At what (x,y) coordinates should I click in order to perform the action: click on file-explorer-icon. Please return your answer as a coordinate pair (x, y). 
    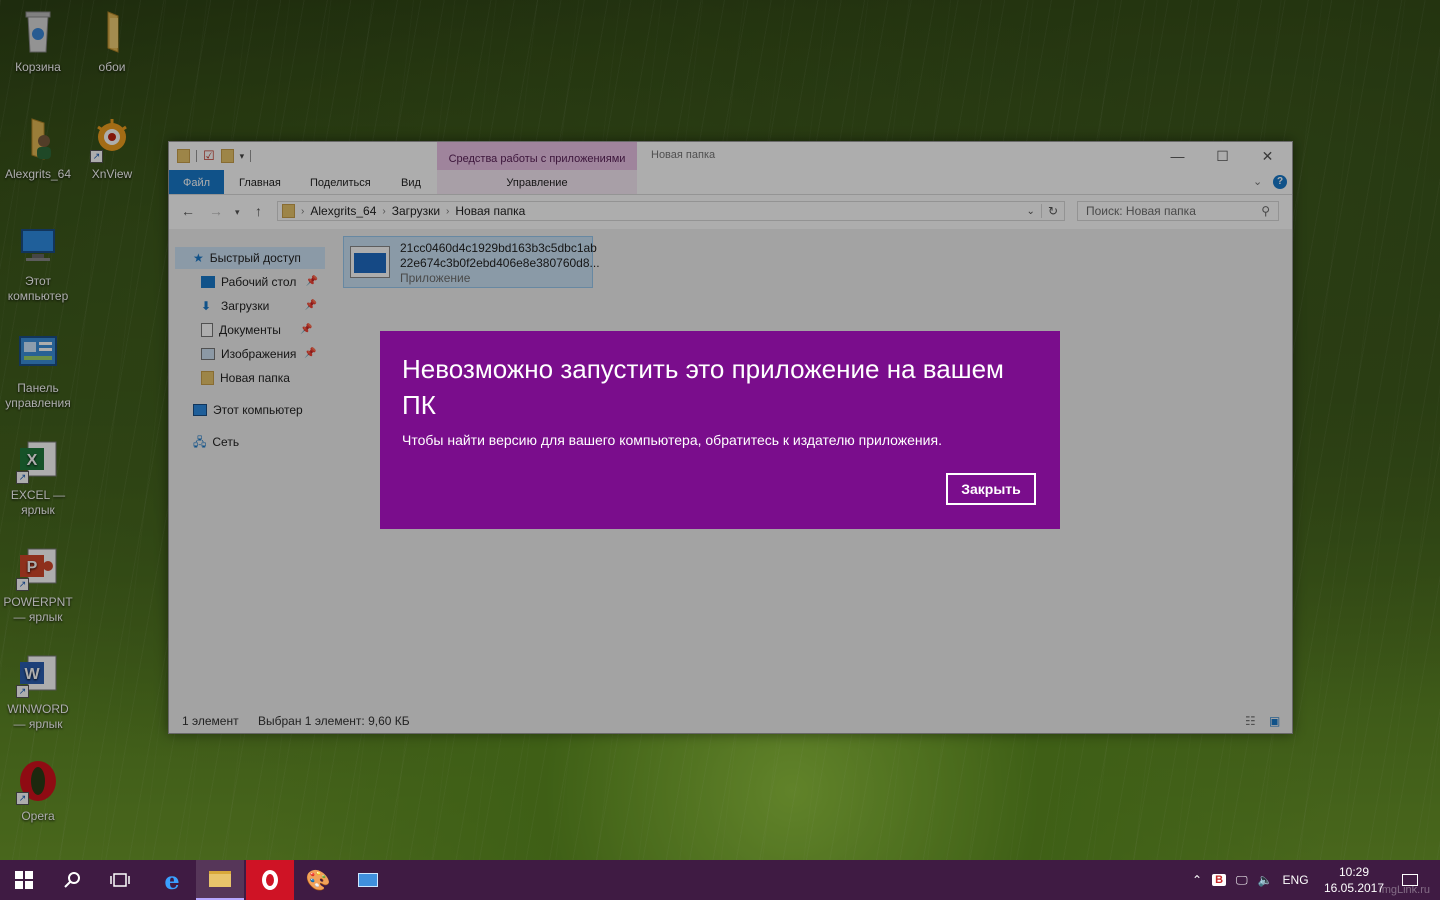
    Looking at the image, I should click on (220, 879).